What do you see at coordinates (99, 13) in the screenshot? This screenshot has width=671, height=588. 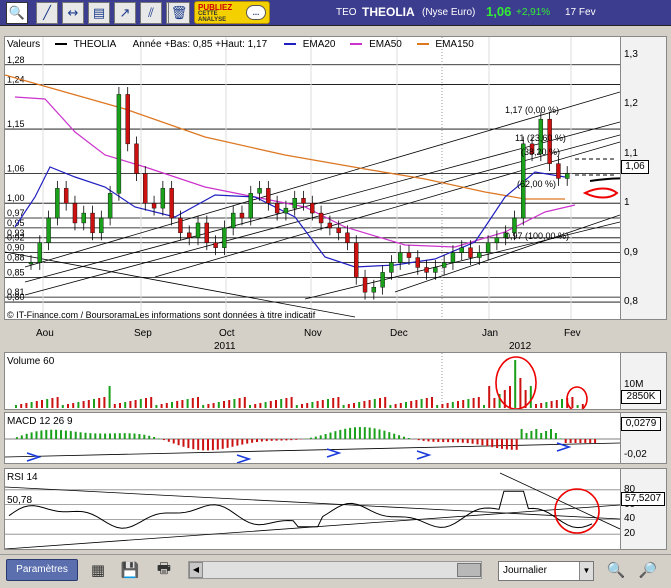 I see `fibonacci-icon: ▤` at bounding box center [99, 13].